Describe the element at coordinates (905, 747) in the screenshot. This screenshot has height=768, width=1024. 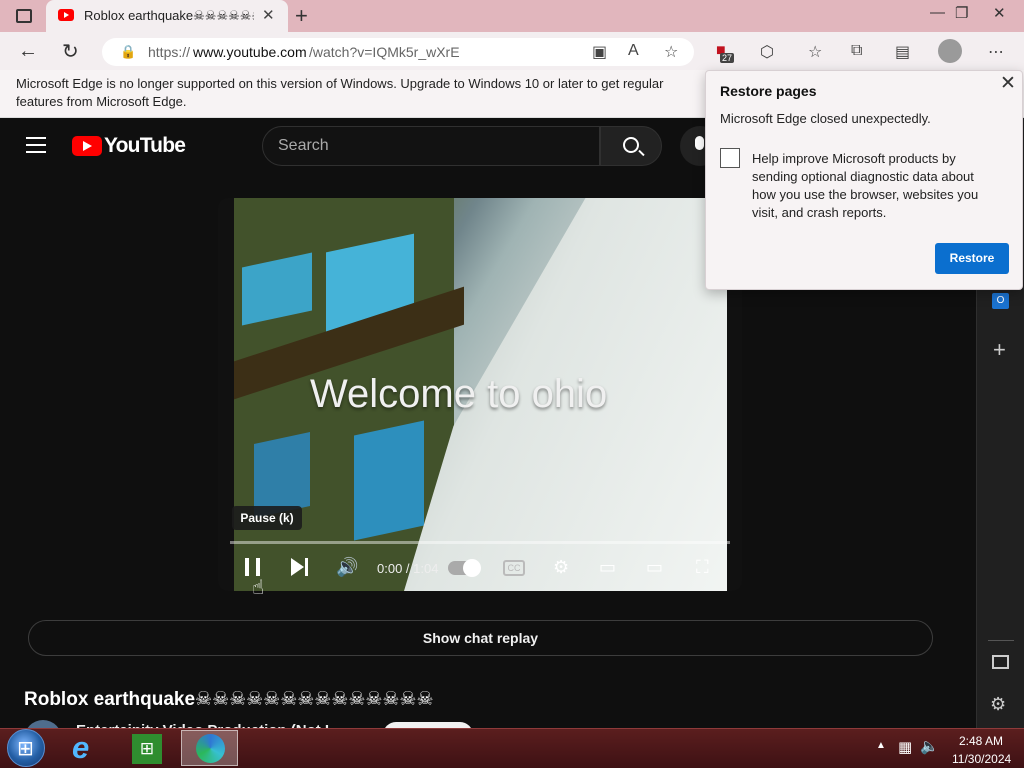
I see `network-icon: ▦` at that location.